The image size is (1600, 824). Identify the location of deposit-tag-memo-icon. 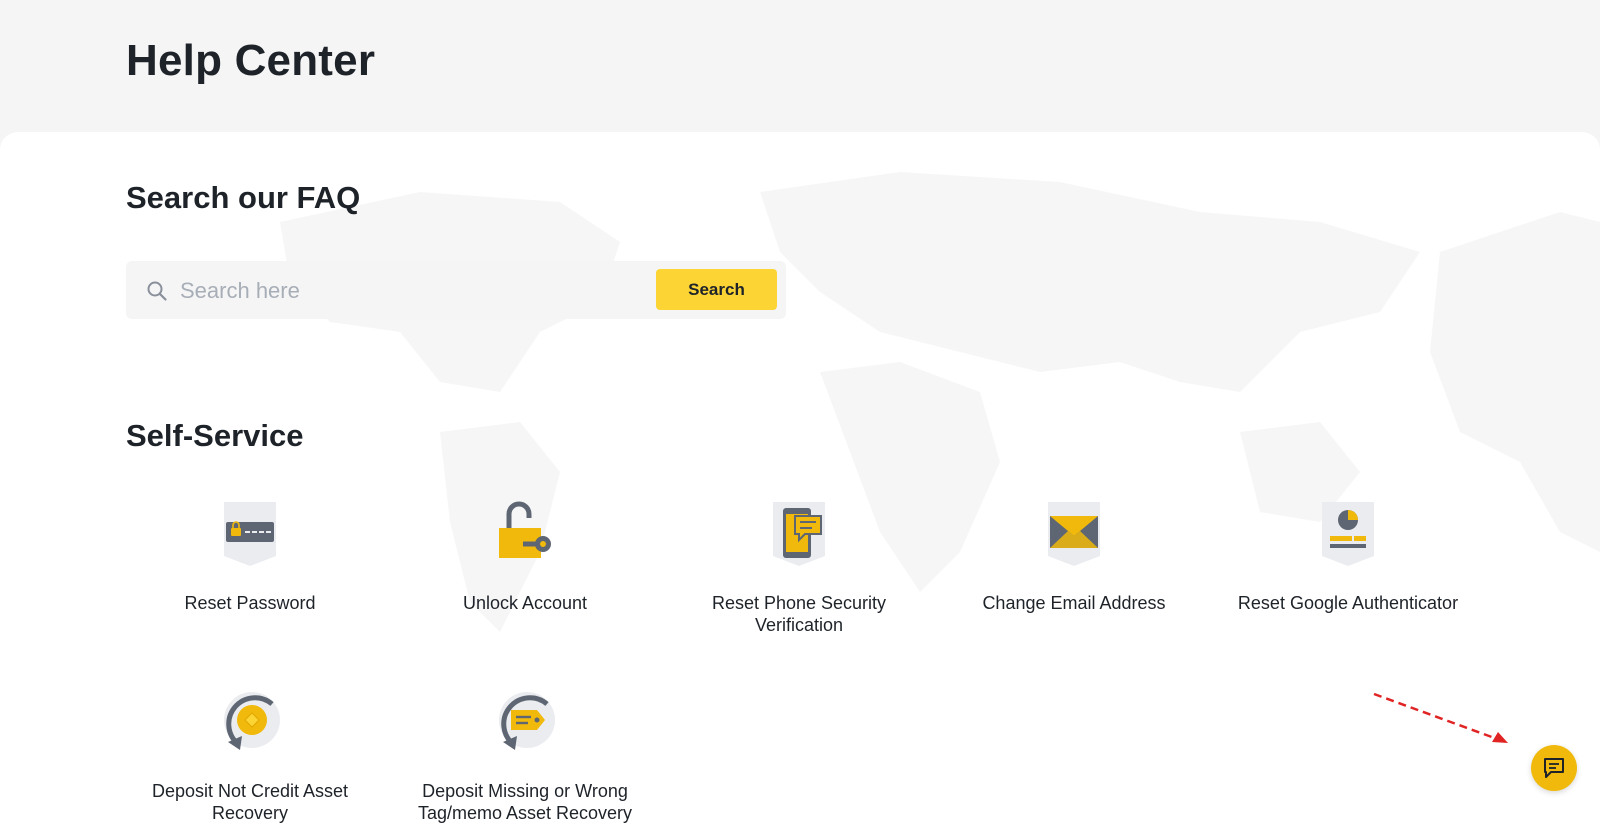
(527, 721).